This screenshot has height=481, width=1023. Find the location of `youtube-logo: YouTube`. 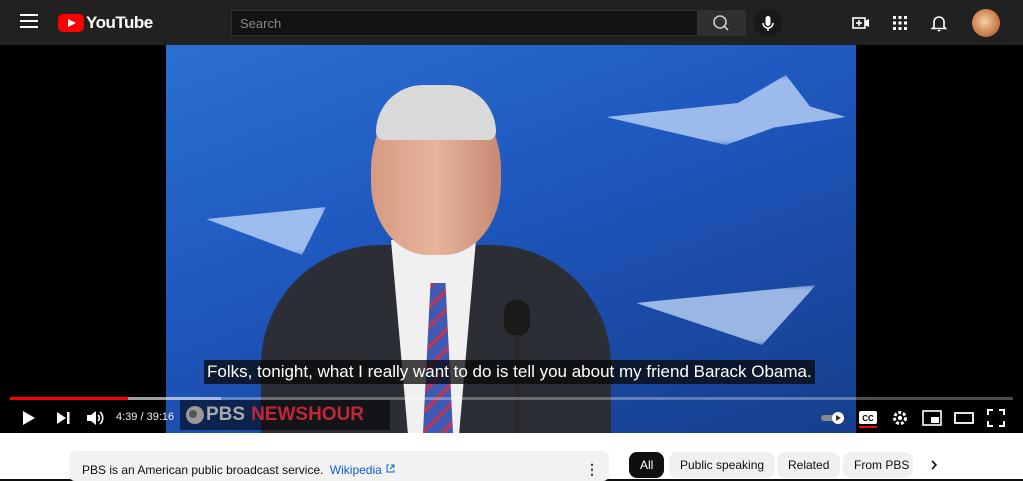

youtube-logo: YouTube is located at coordinates (105, 23).